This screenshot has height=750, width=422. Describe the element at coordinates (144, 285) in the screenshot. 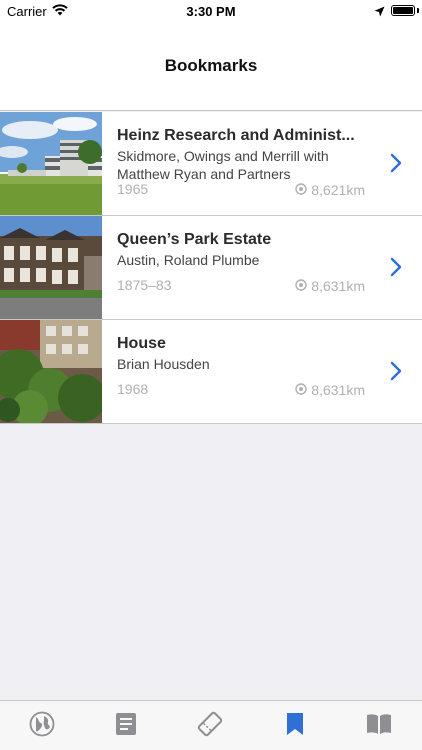

I see `bookmark-year: 1875–83` at that location.